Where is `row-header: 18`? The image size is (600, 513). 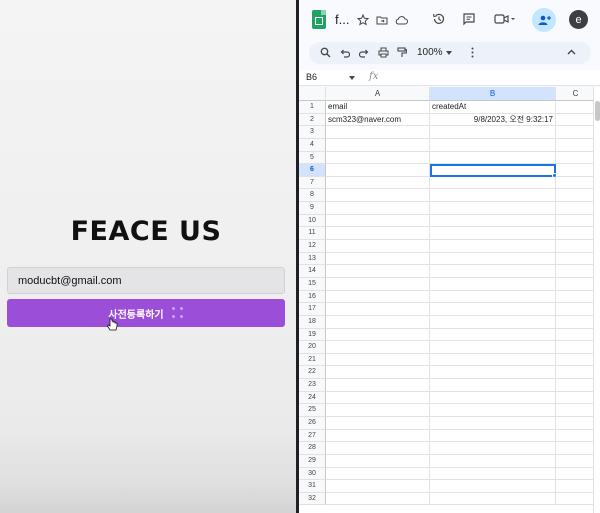 row-header: 18 is located at coordinates (312, 322).